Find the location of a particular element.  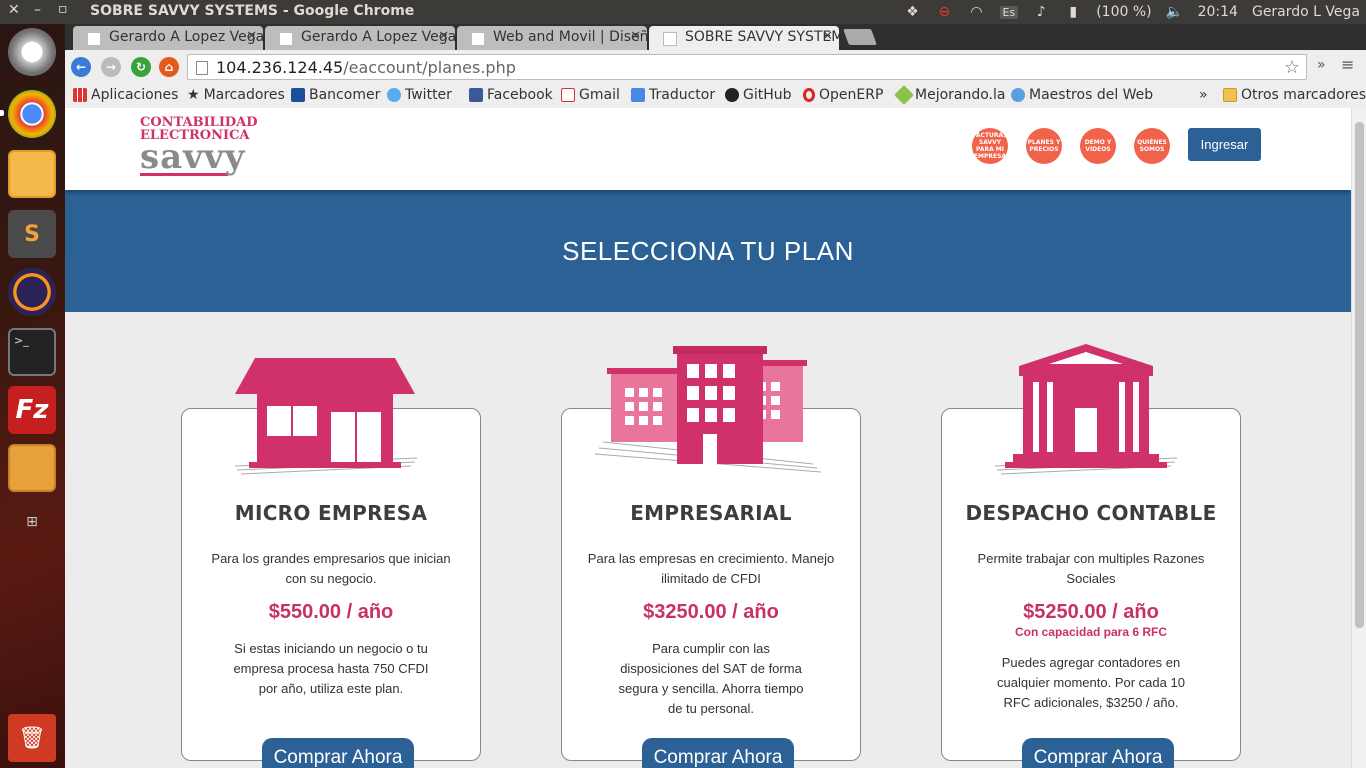

plan-name: EMPRESARIAL is located at coordinates (711, 513).